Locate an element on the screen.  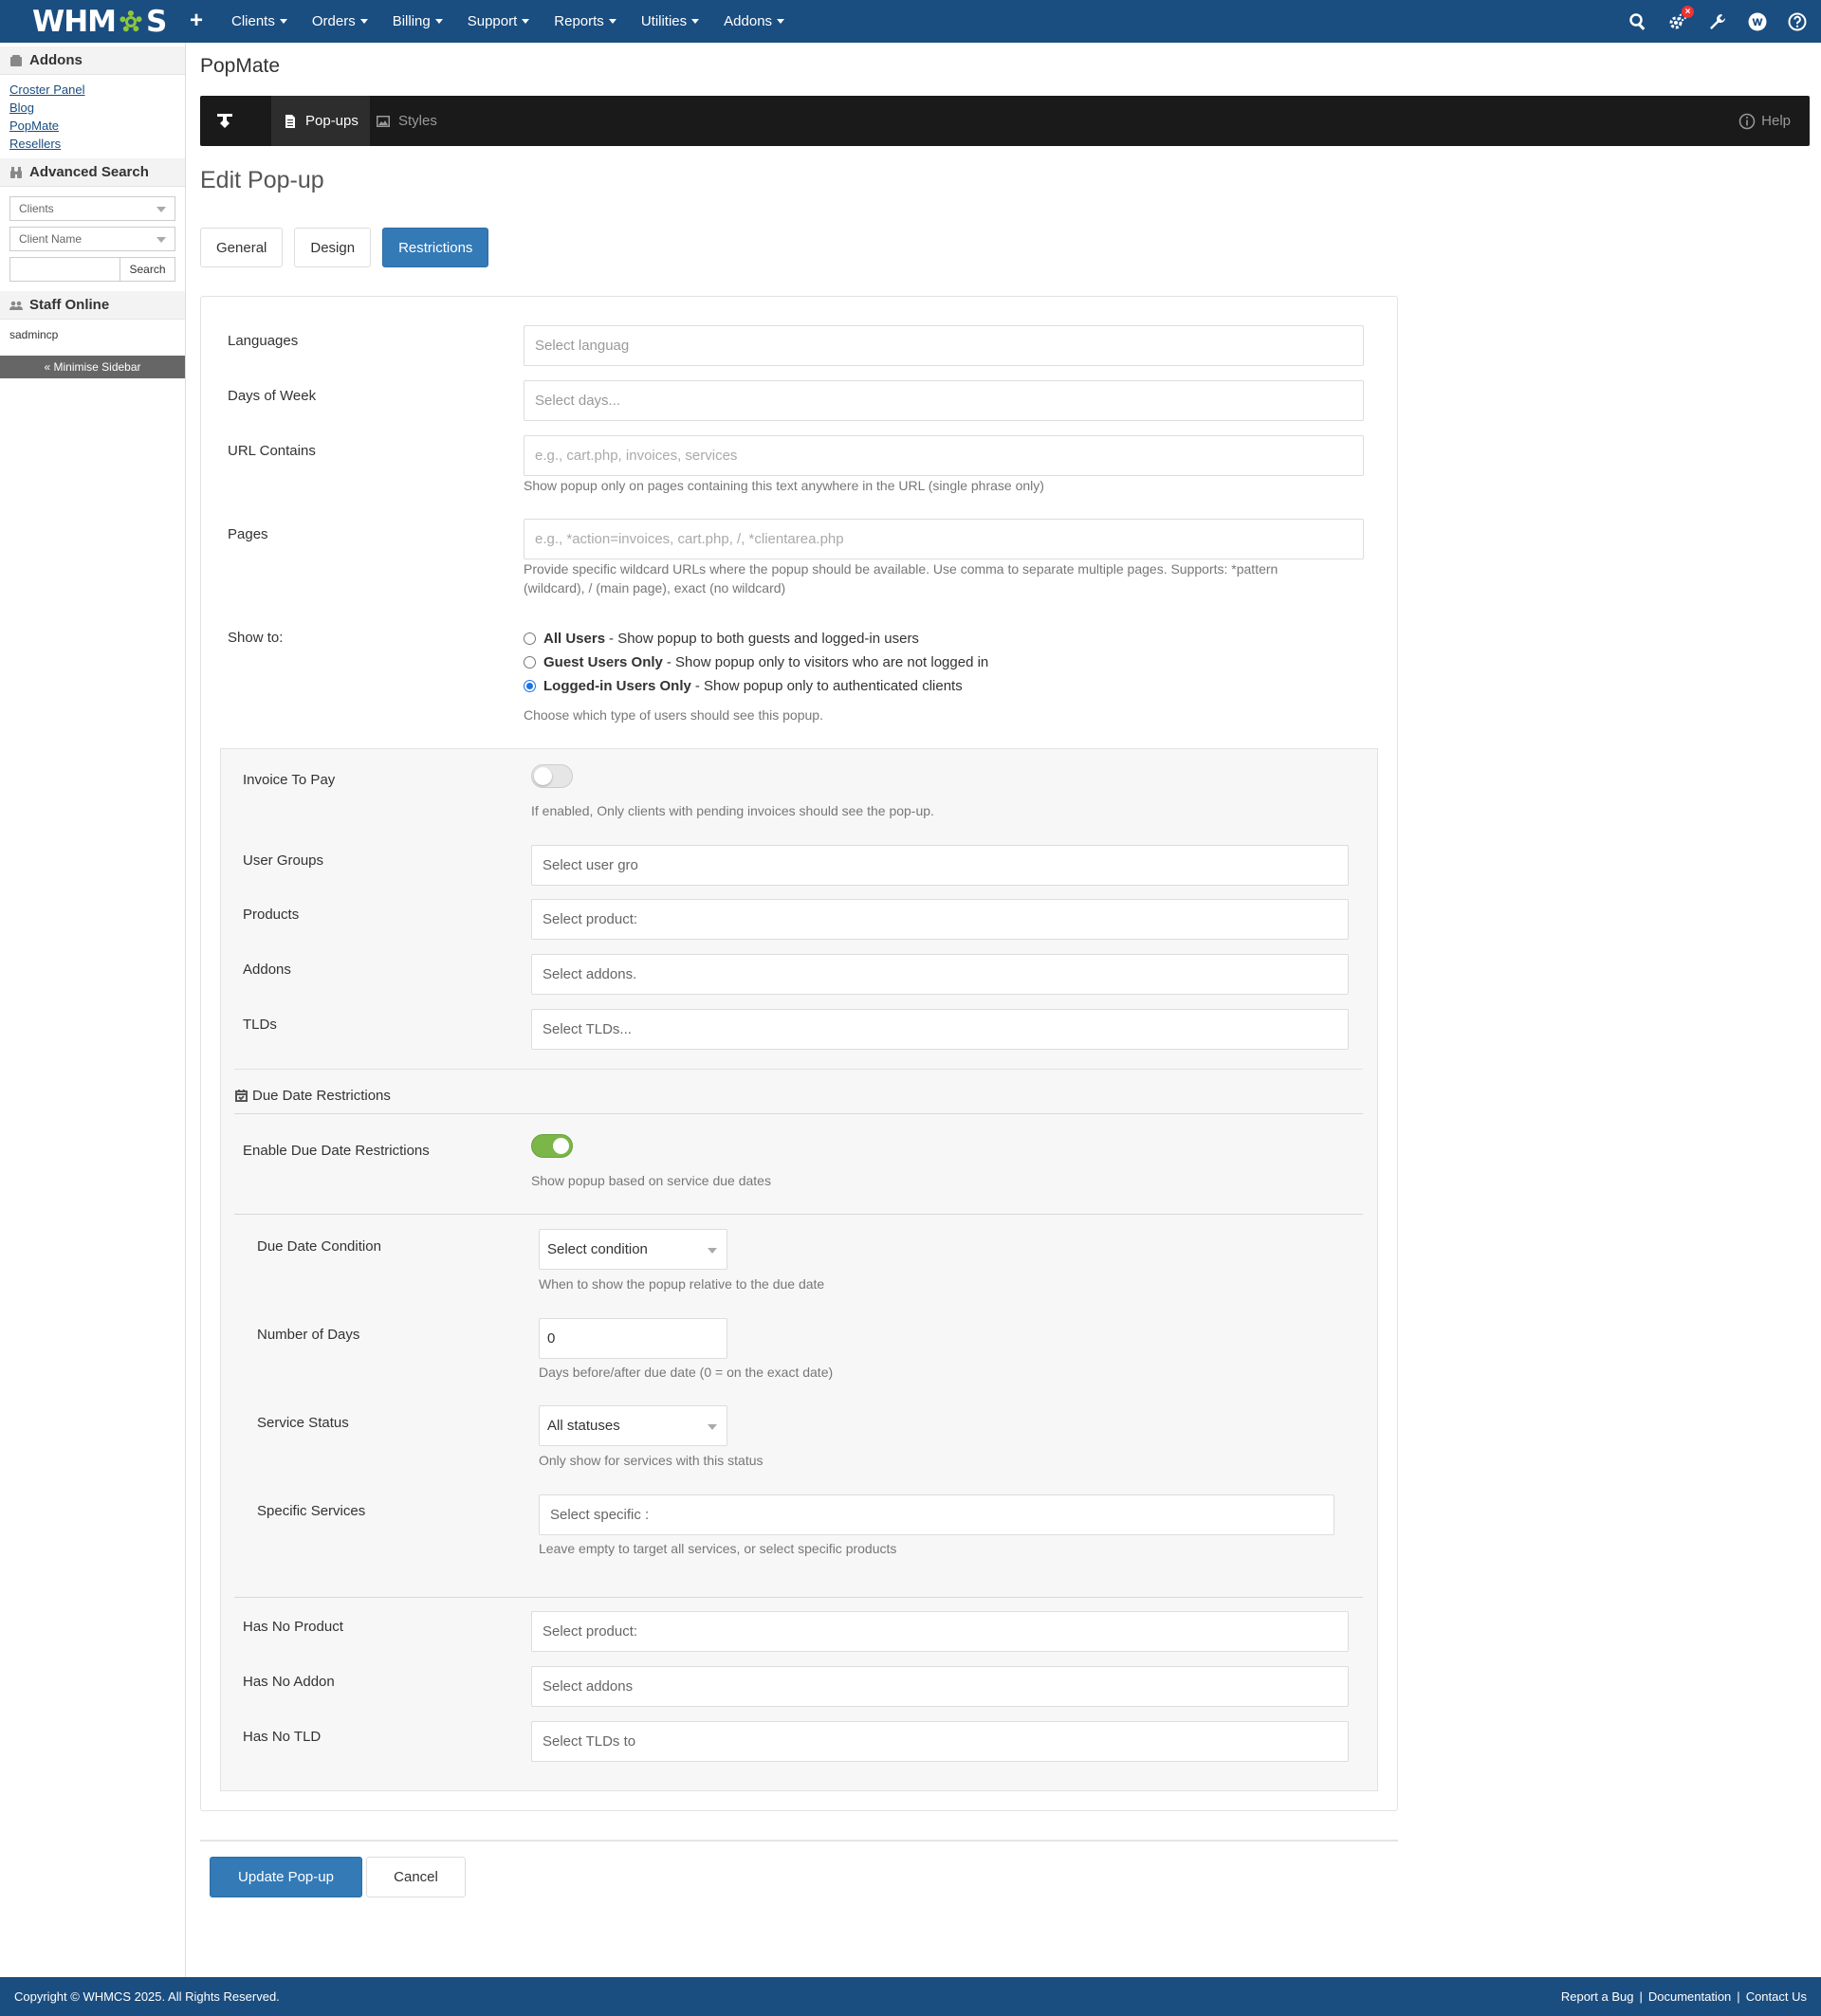
documentation-link: Documentation is located at coordinates (1689, 1996).